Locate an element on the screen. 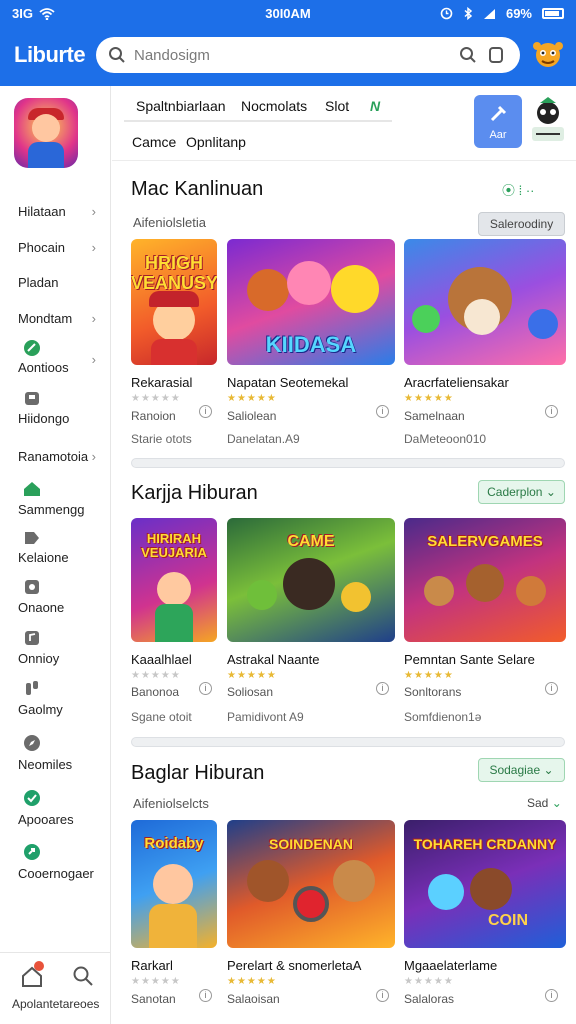 This screenshot has height=1024, width=576. app-brand: Liburte is located at coordinates (50, 55).